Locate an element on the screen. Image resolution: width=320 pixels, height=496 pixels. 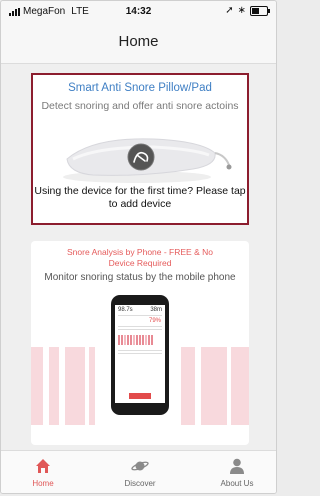
screen-percent: 79% is located at coordinates (154, 321).